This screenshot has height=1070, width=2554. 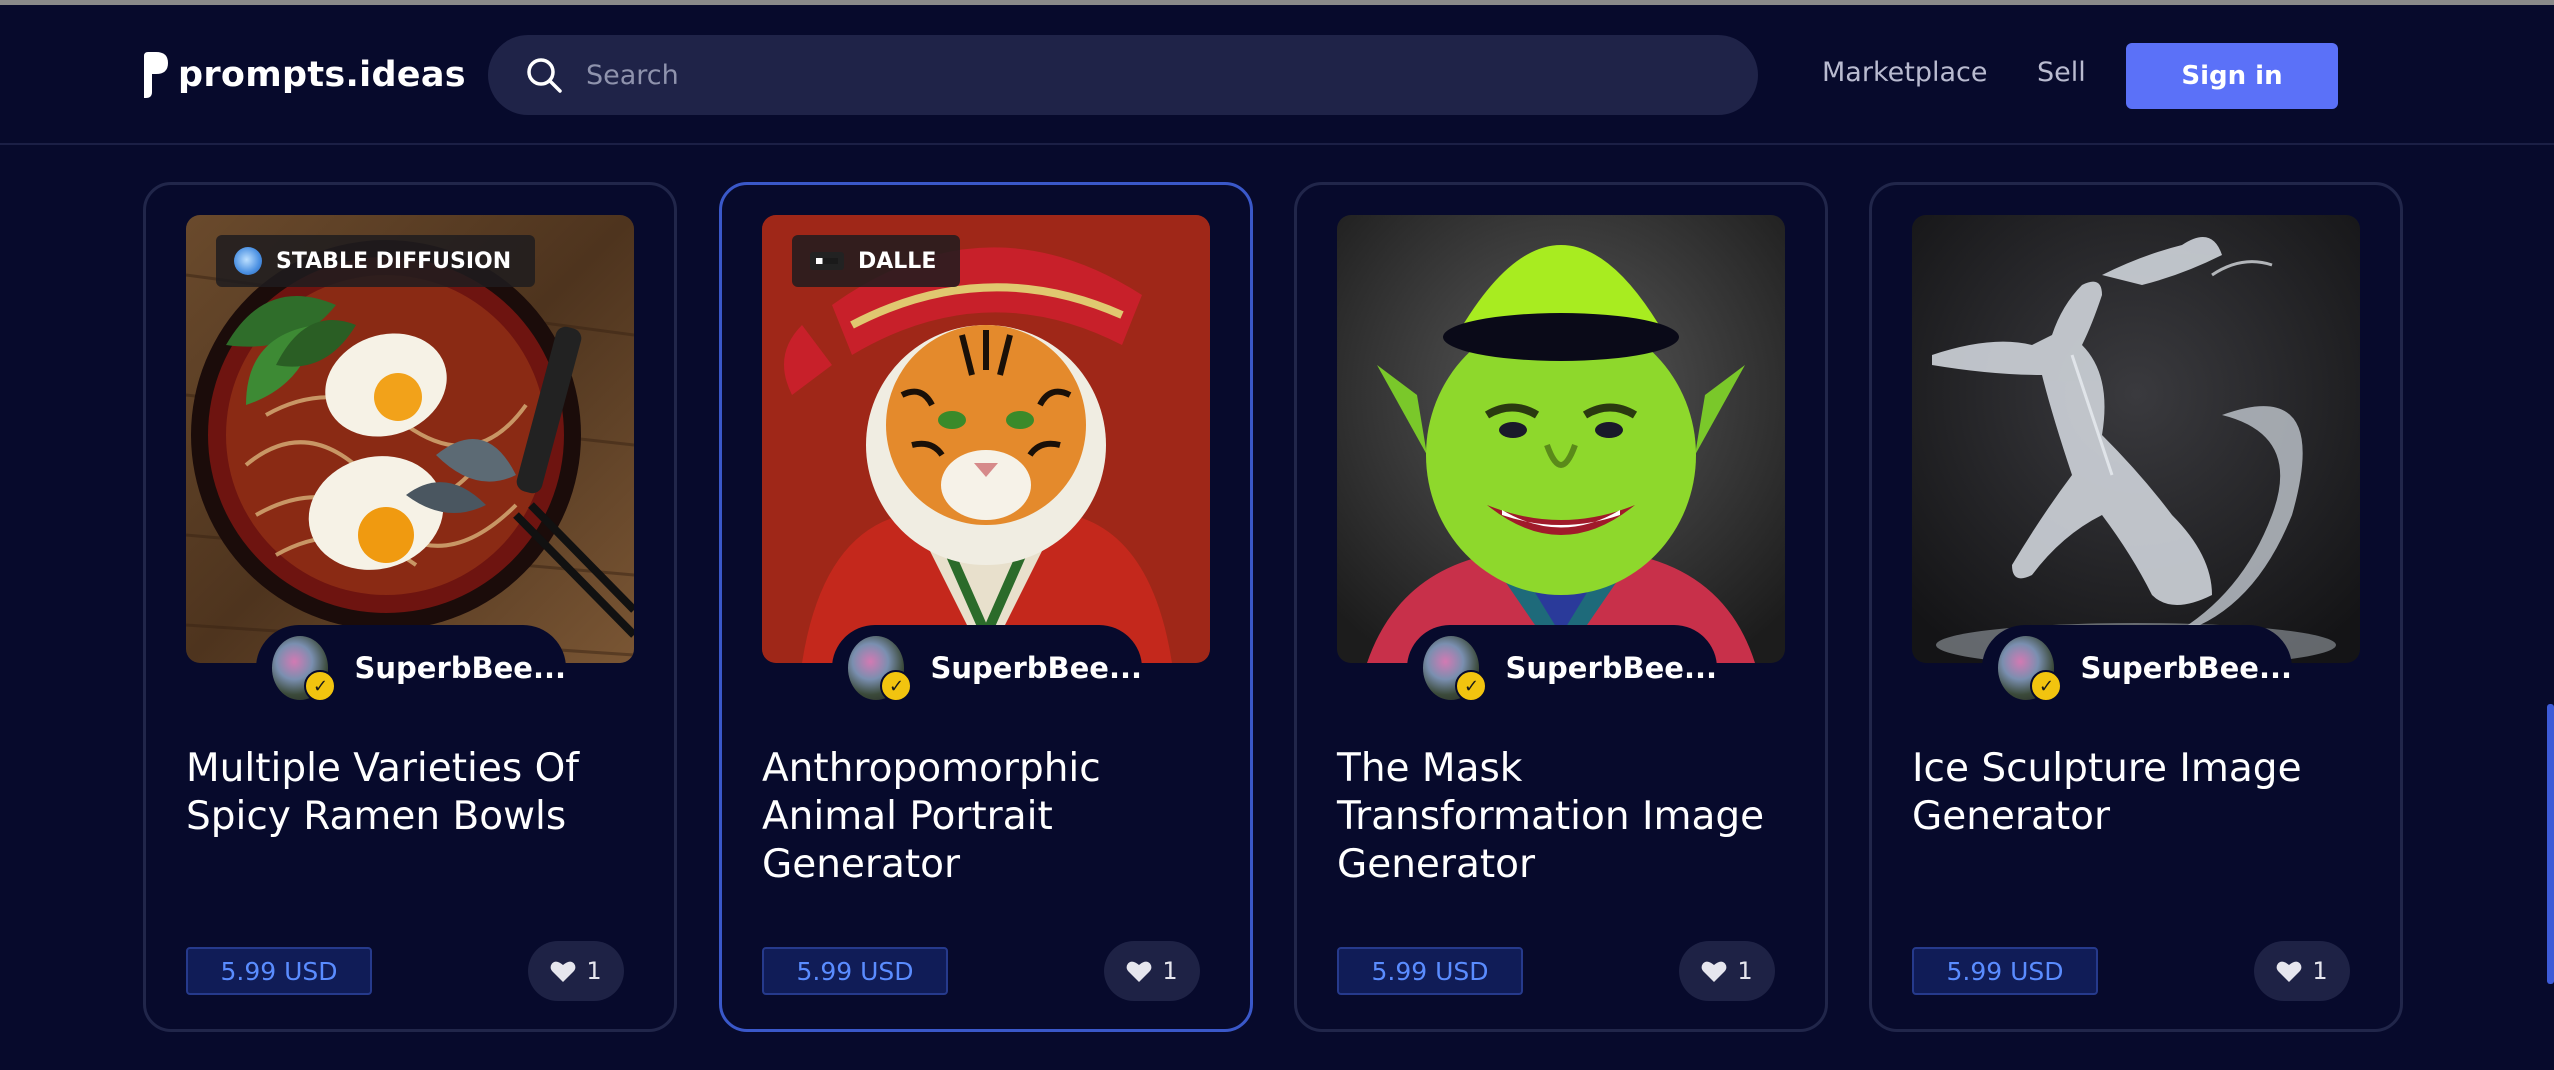 I want to click on platform-badge: DALLE, so click(x=876, y=261).